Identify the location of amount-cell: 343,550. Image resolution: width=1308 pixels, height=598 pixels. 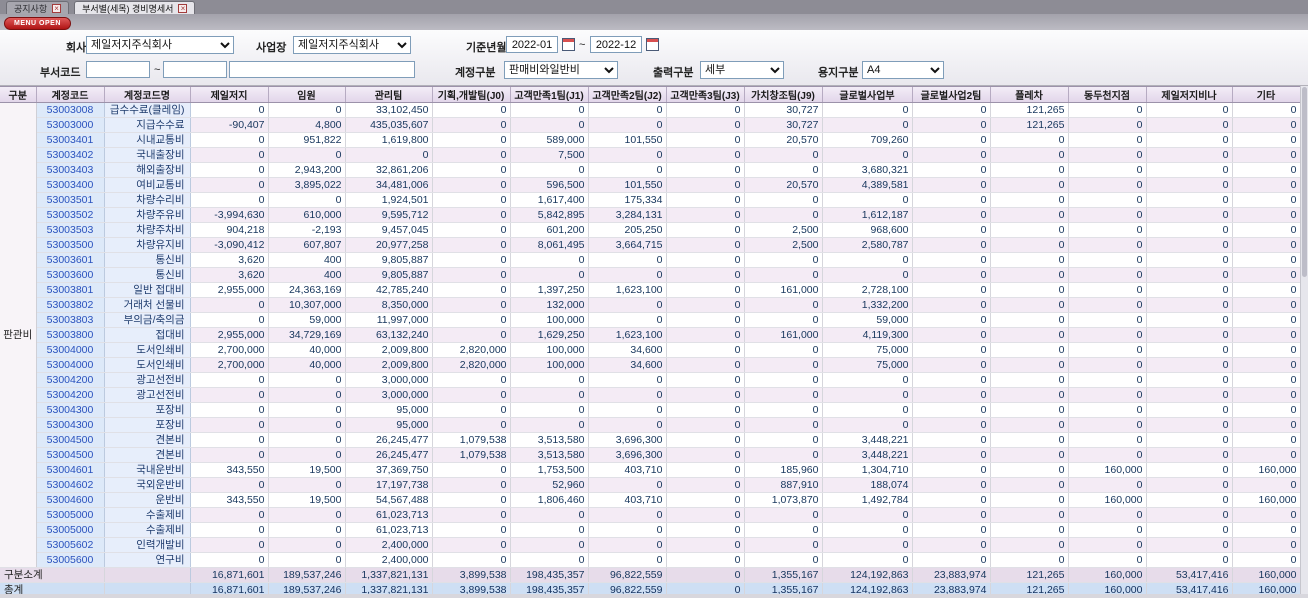
(229, 470).